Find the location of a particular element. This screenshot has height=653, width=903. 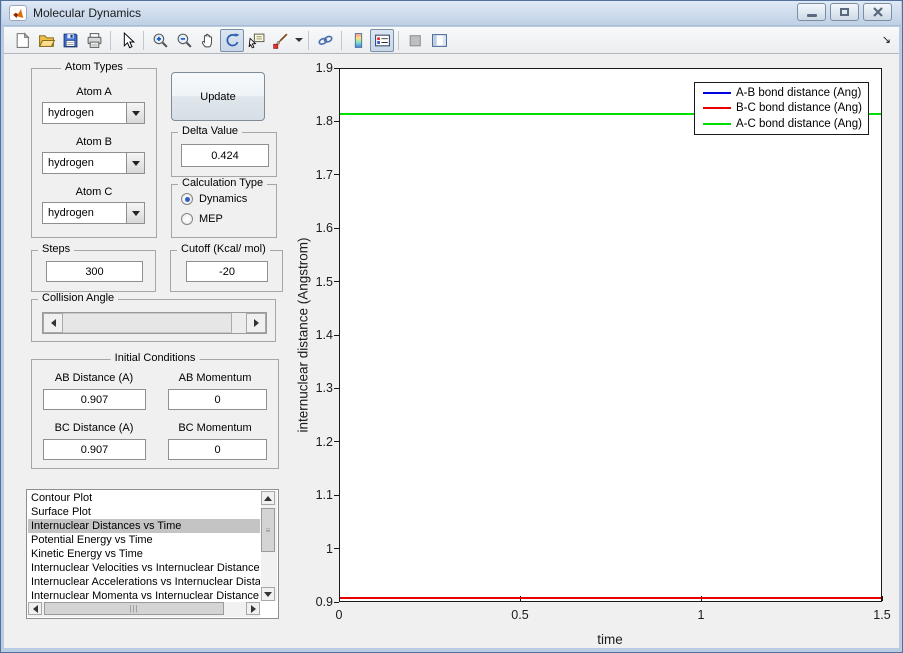

legend-item: A-B bond distance (Ang) is located at coordinates (781, 92).